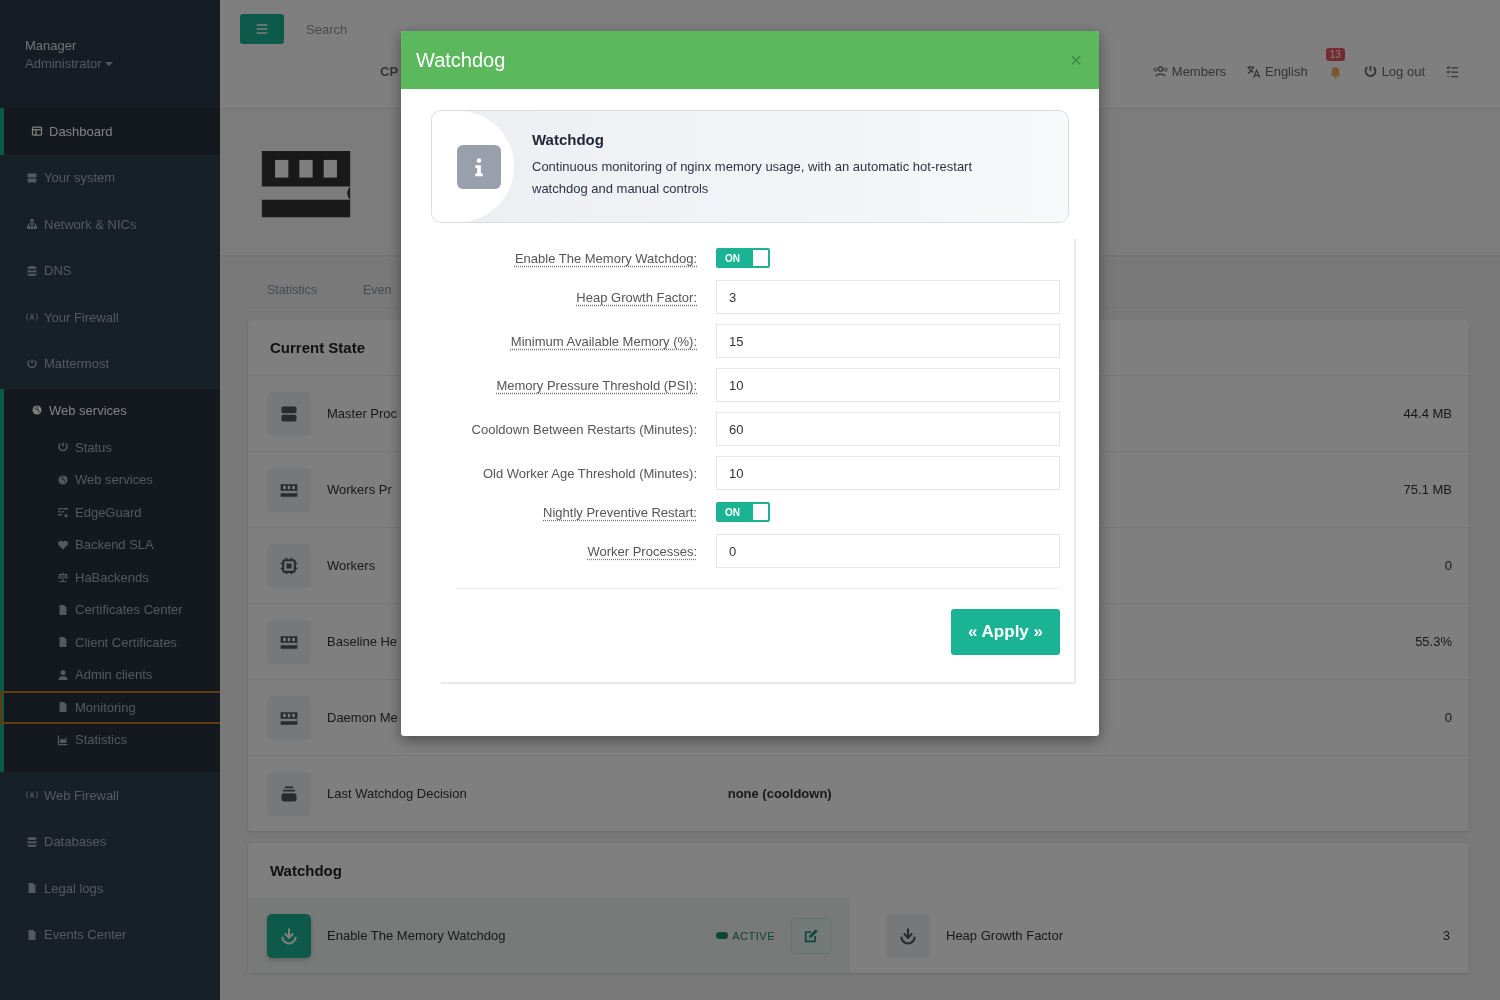 This screenshot has width=1500, height=1000. I want to click on field-label: Nightly Preventive Restart:, so click(620, 512).